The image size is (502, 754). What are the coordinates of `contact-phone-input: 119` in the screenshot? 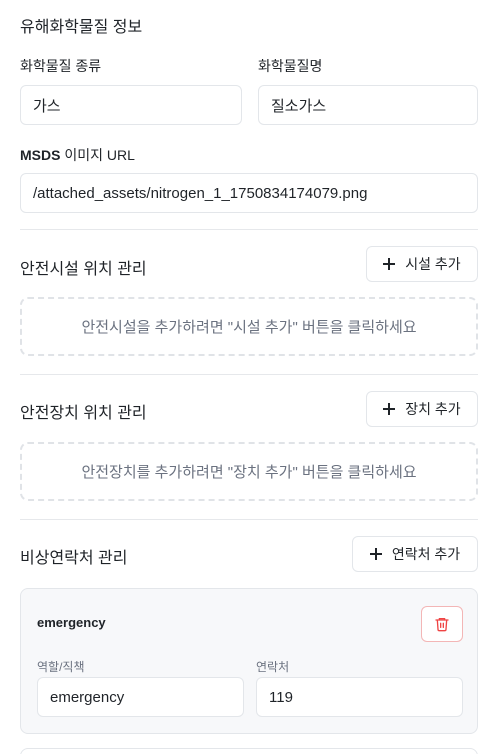 It's located at (359, 697).